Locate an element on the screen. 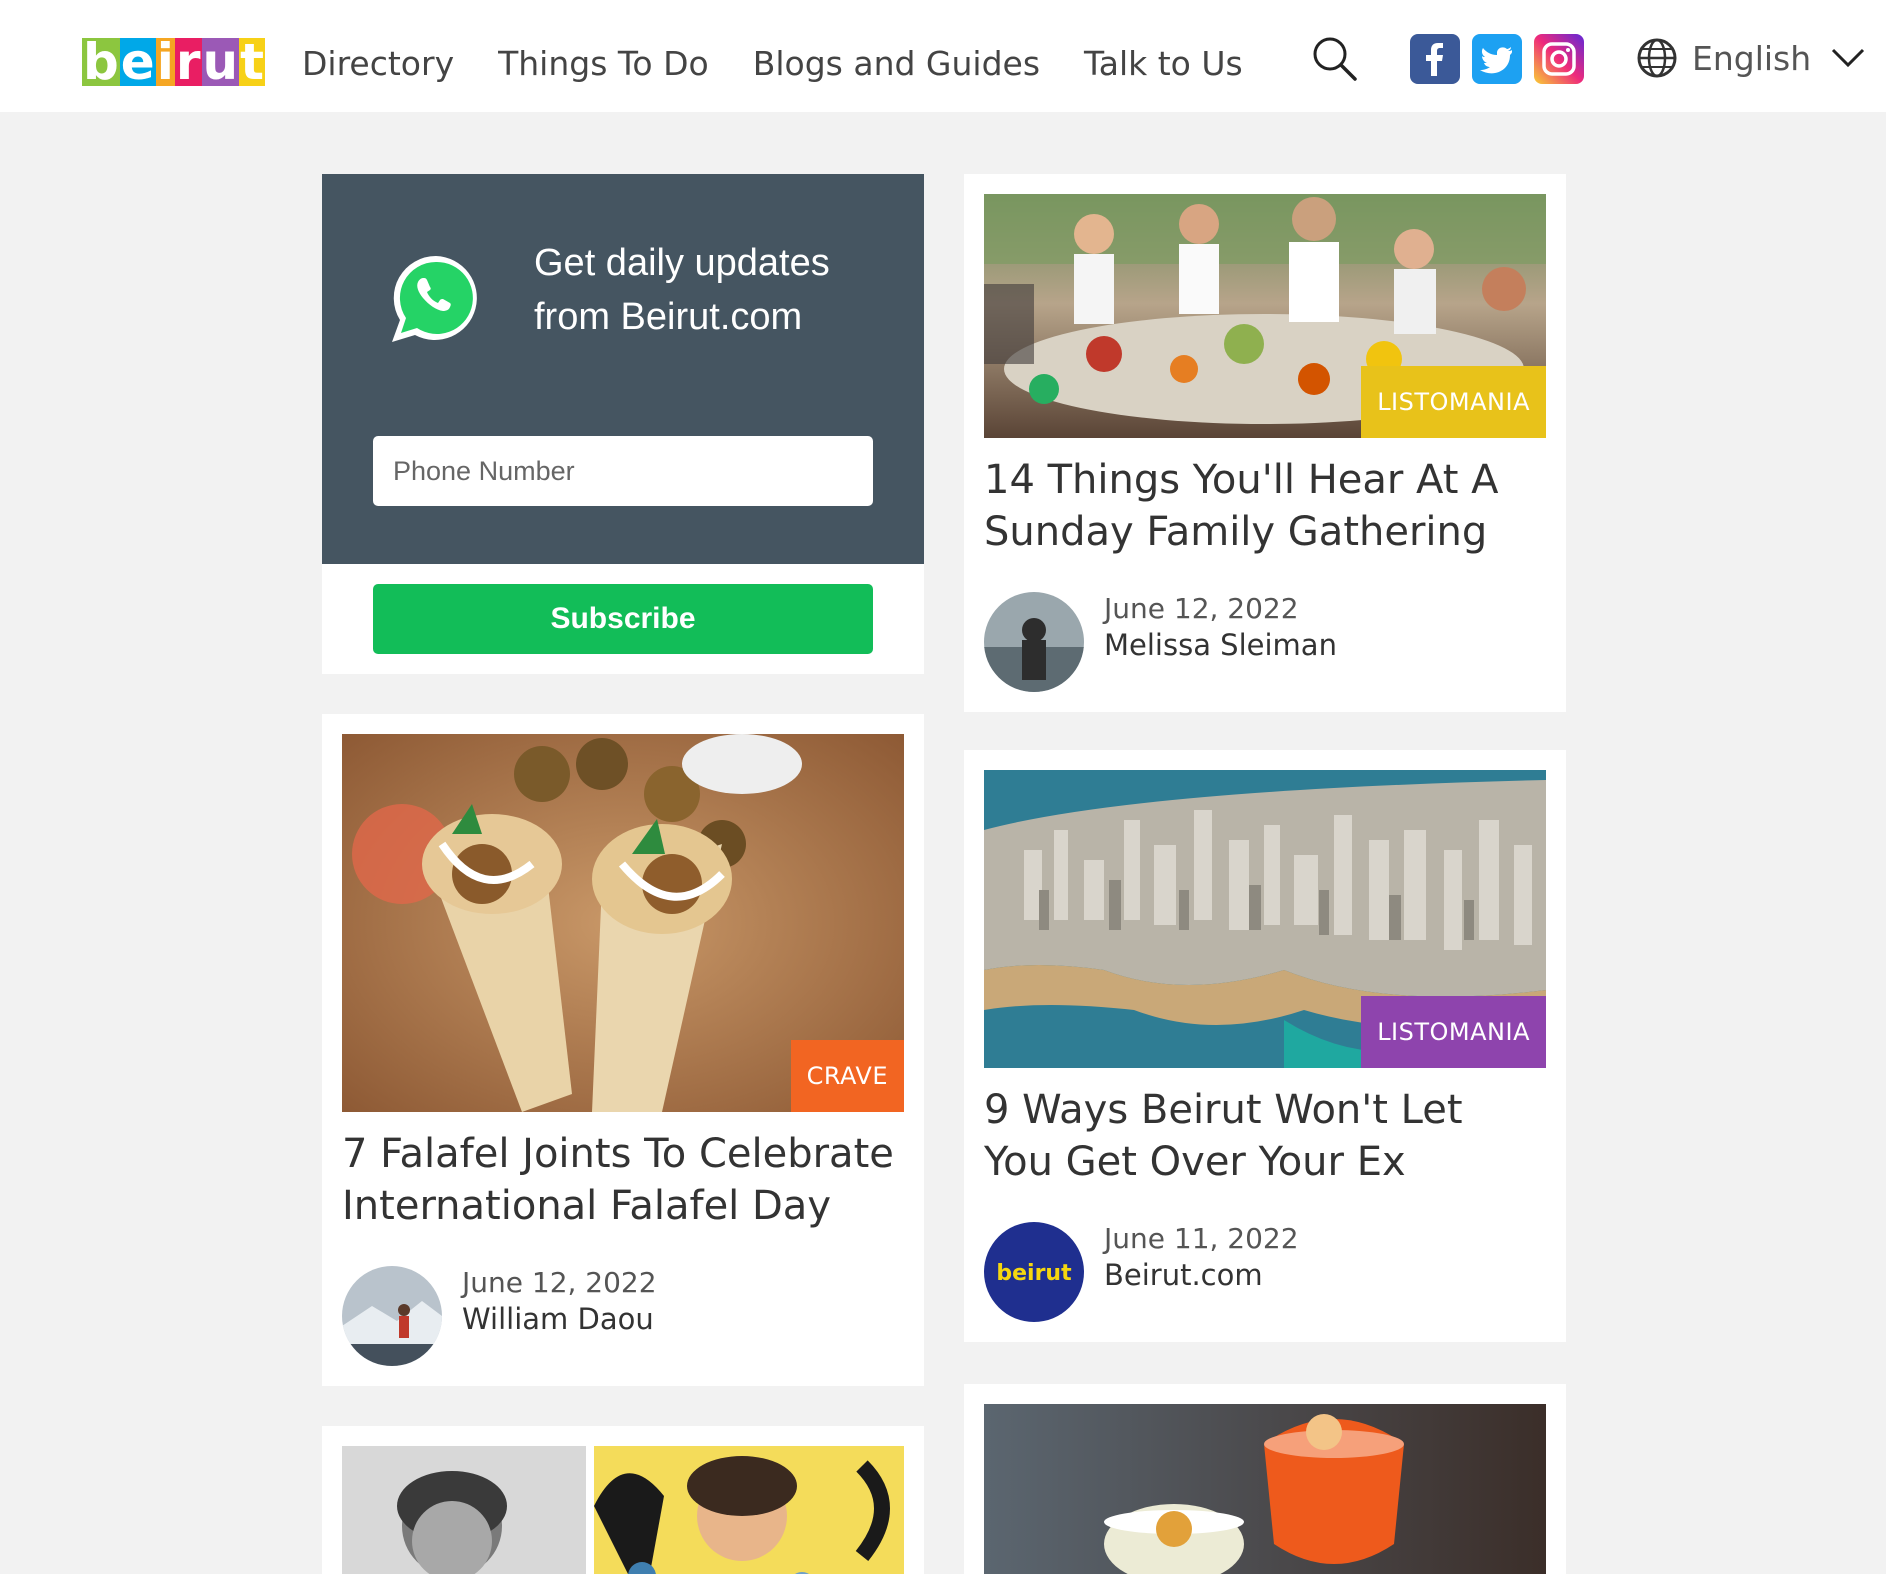 This screenshot has width=1886, height=1574. author-avatar: beirut is located at coordinates (1034, 1272).